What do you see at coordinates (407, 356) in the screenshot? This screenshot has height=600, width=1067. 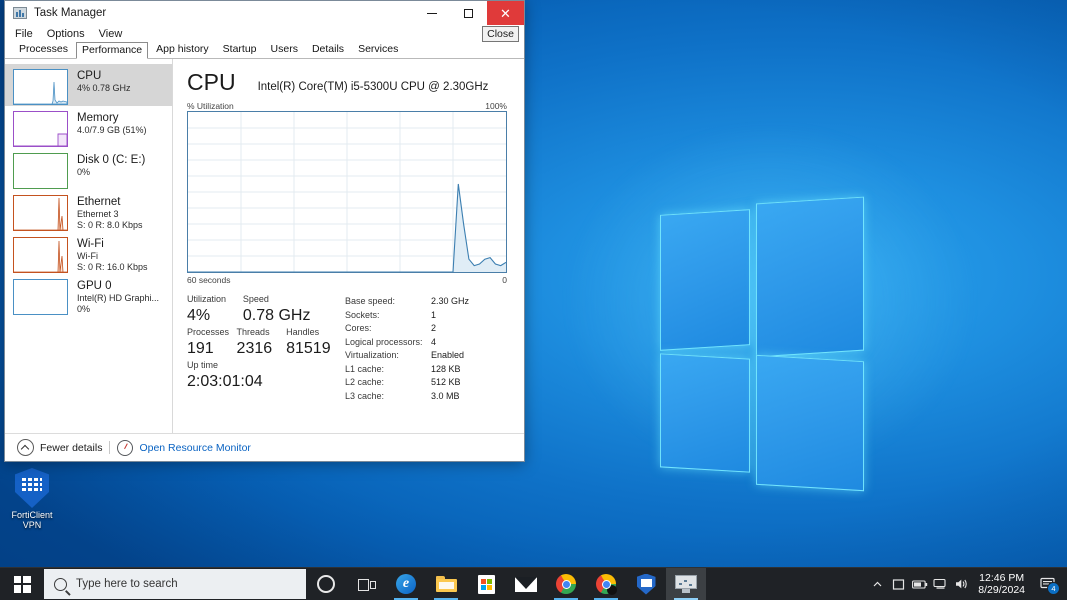 I see `spec-row: Virtualization: Enabled` at bounding box center [407, 356].